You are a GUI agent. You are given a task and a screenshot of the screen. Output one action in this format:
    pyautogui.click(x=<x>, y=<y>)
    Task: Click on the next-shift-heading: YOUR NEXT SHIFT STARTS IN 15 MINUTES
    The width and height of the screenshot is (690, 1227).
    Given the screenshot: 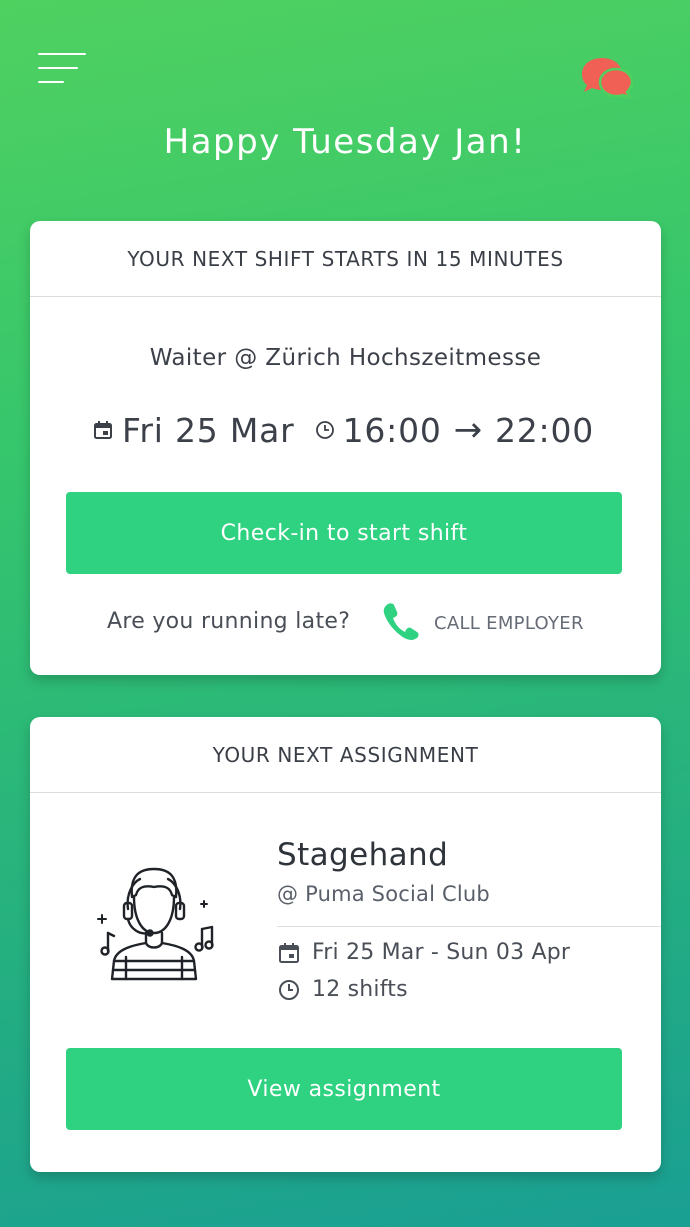 What is the action you would take?
    pyautogui.click(x=345, y=259)
    